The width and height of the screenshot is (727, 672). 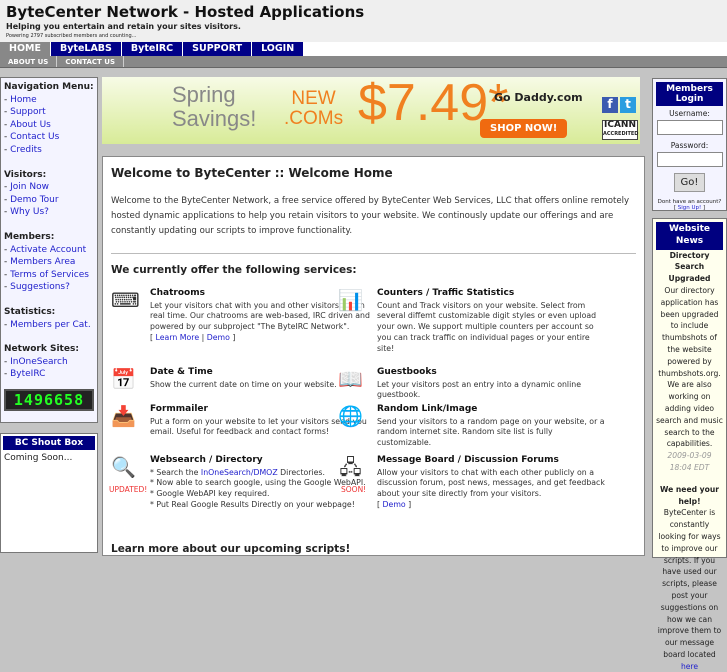 What do you see at coordinates (152, 49) in the screenshot?
I see `nav-byteirc: ByteIRC` at bounding box center [152, 49].